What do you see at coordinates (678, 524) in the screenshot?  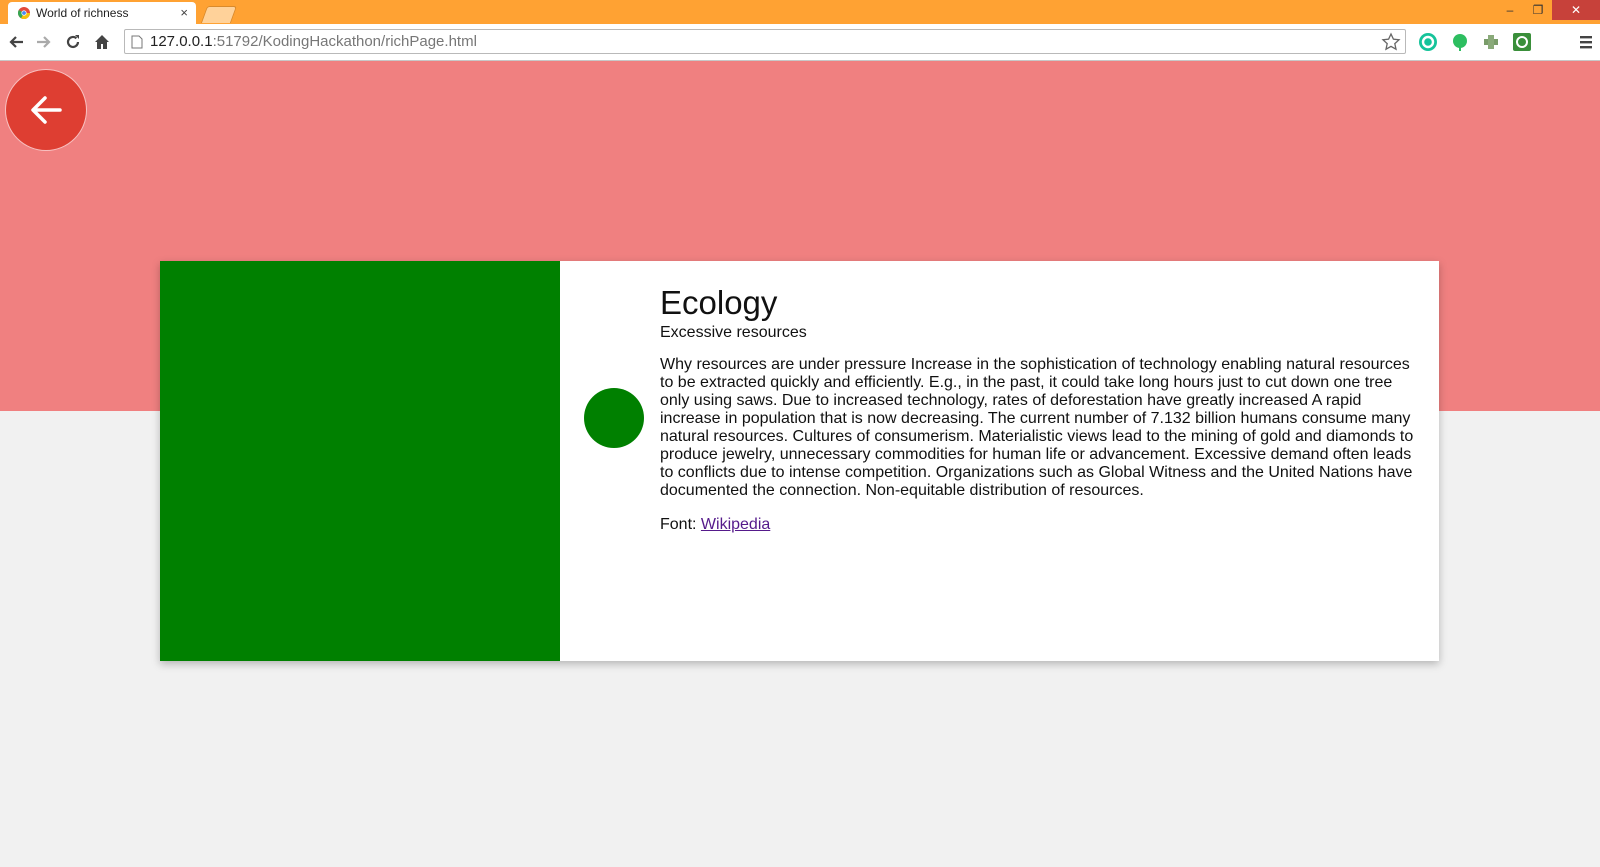 I see `source-label: Font:` at bounding box center [678, 524].